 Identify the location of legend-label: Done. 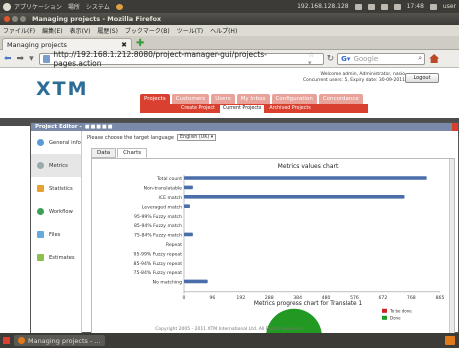
(395, 317).